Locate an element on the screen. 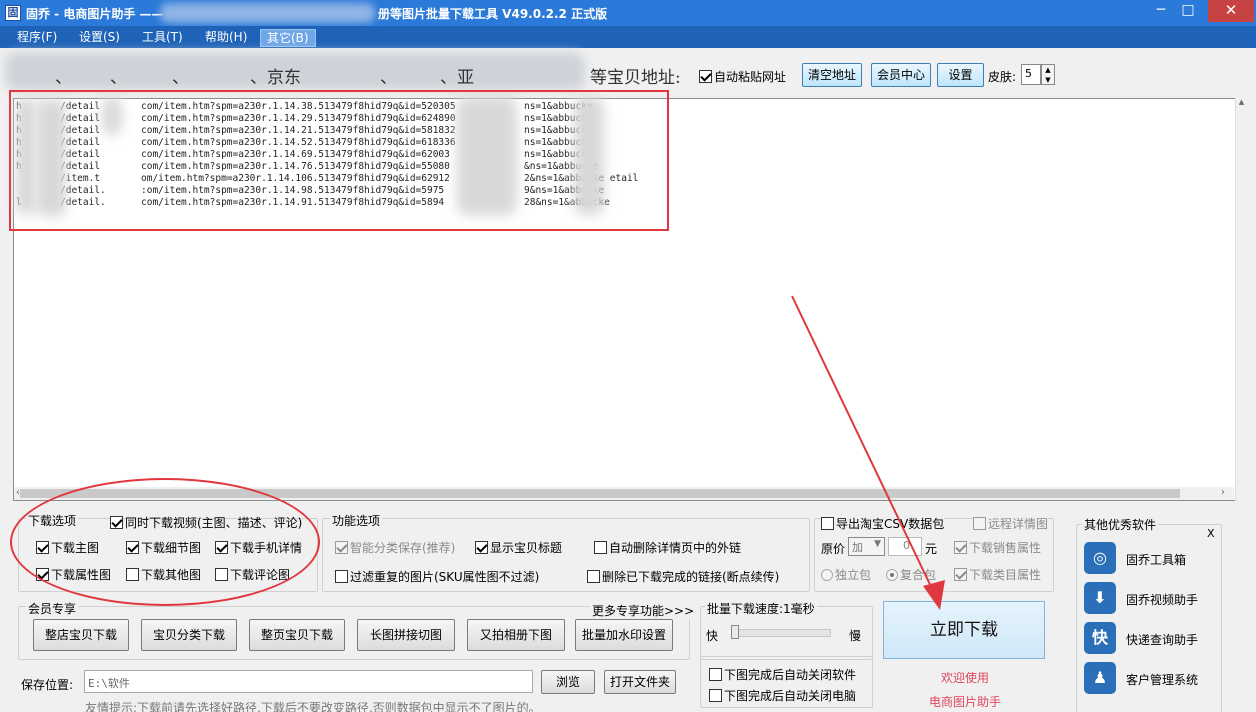 The image size is (1256, 712). window-title-right: 册等图片批量下载工具 V49.0.2.2 正式版 is located at coordinates (493, 14).